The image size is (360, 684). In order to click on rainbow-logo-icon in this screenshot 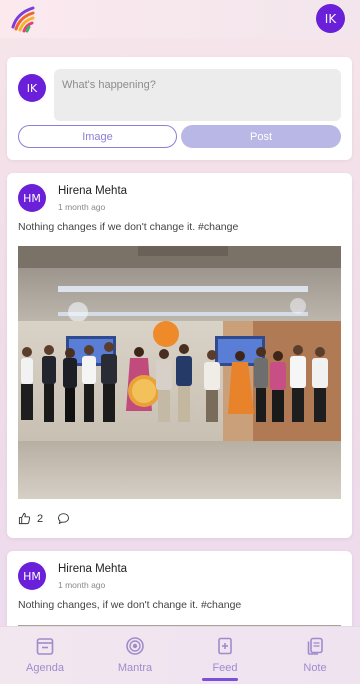, I will do `click(24, 19)`.